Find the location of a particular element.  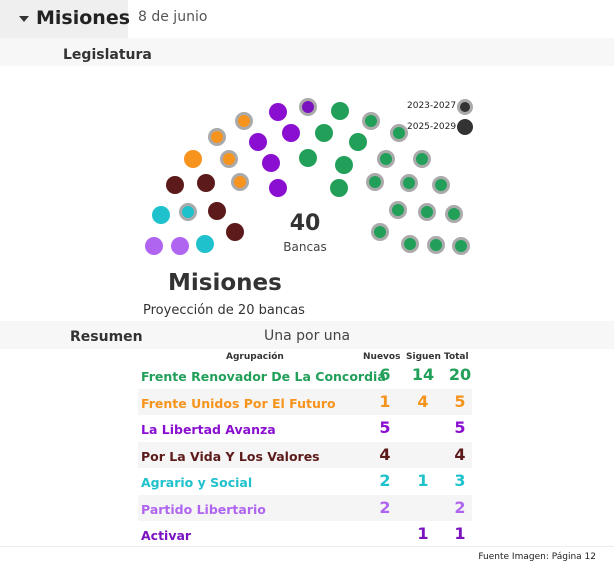

party-name: Frente Unidos Por El Futuro is located at coordinates (238, 403).